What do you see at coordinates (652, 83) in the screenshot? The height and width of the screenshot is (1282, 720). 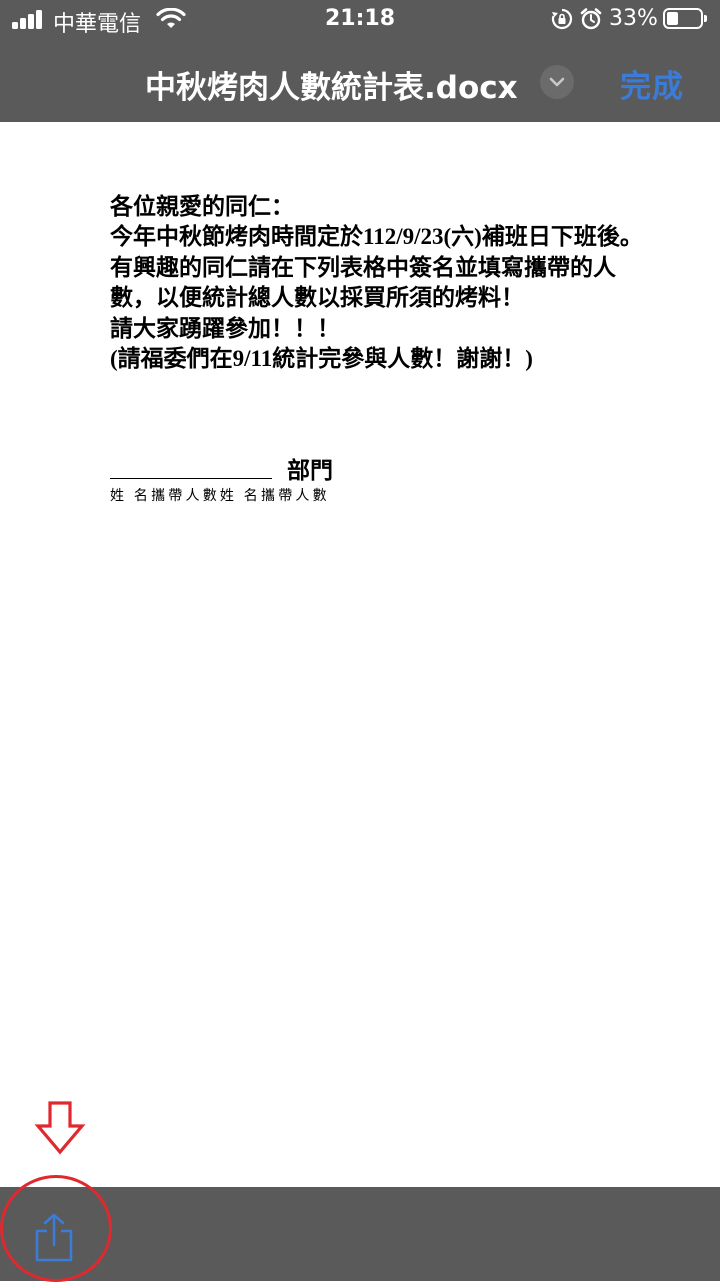 I see `done-button: 完成` at bounding box center [652, 83].